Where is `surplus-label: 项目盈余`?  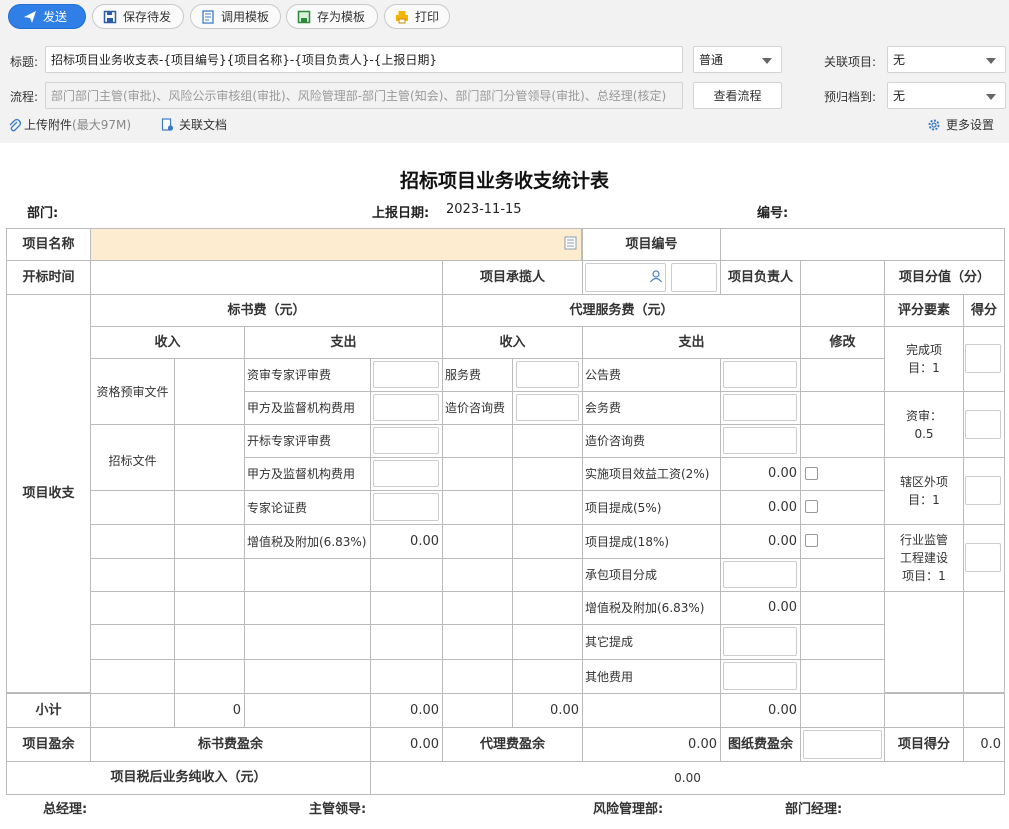
surplus-label: 项目盈余 is located at coordinates (48, 744).